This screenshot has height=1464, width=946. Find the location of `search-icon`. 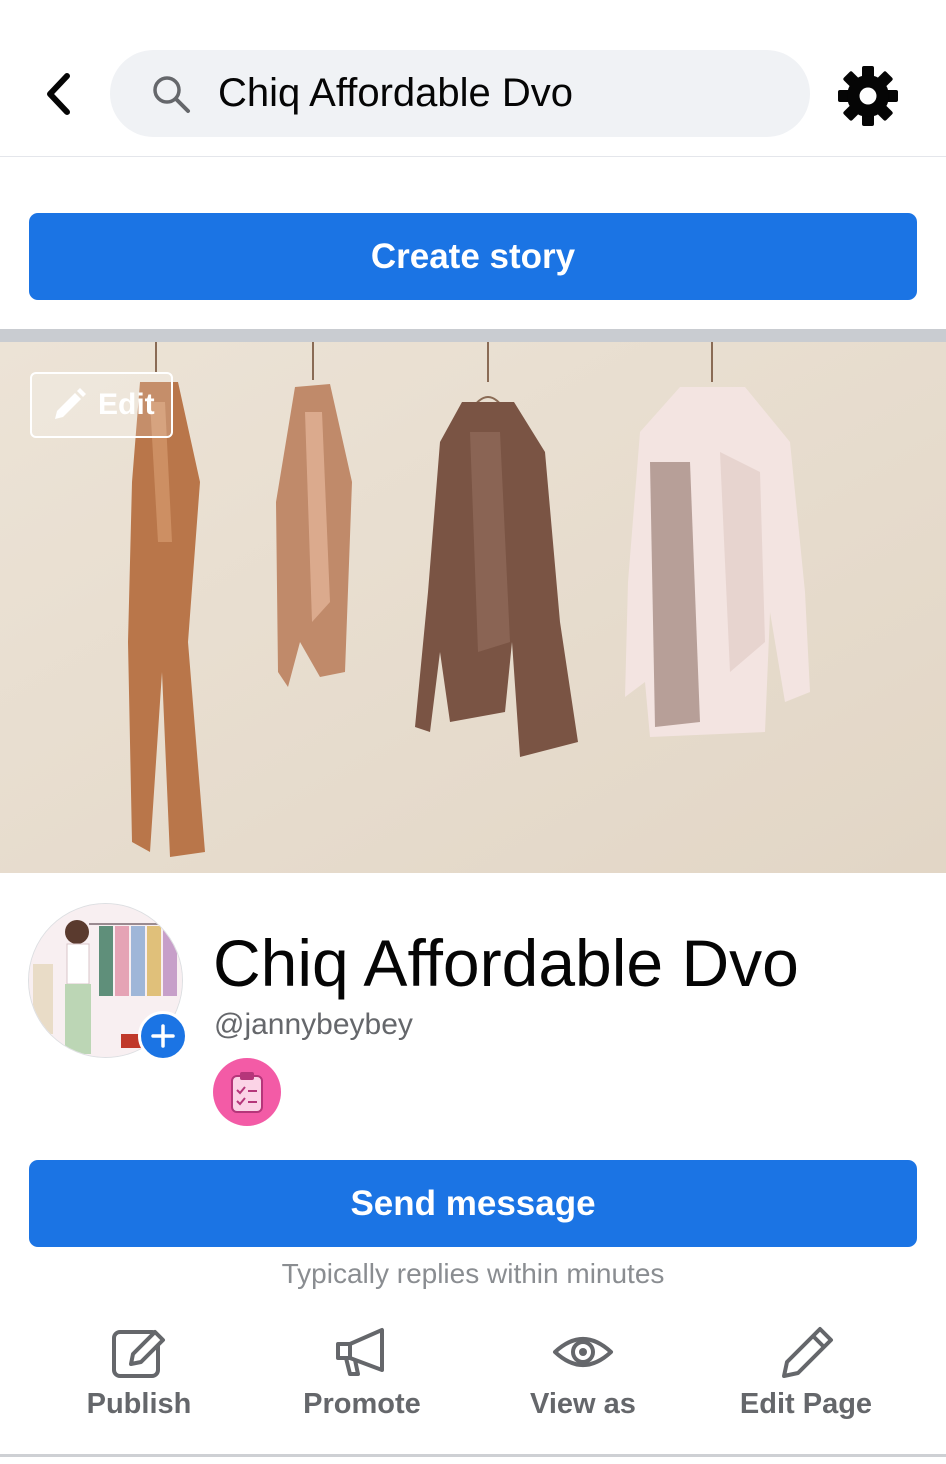

search-icon is located at coordinates (171, 94).